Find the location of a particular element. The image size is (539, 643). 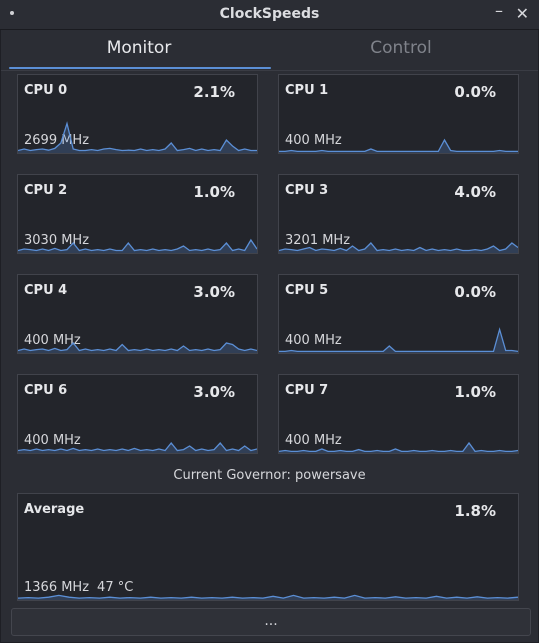

cpu-usage: 2.1% is located at coordinates (214, 92).